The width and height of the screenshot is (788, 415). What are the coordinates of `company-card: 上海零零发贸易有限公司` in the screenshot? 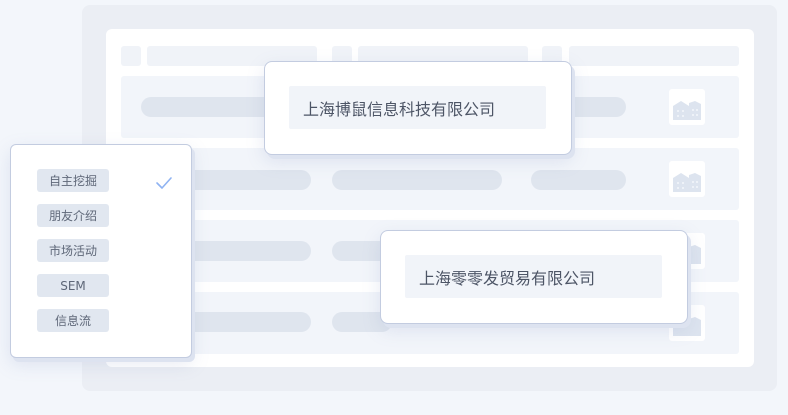 It's located at (534, 277).